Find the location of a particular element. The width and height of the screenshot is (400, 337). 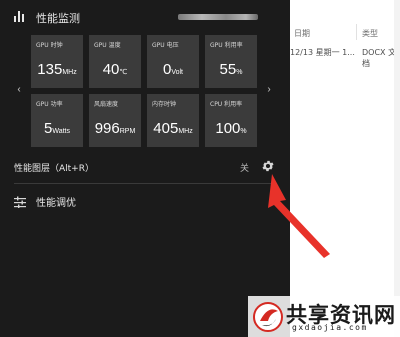

metric-tile-gpu-power: GPU 功率 5Watts is located at coordinates (57, 120).